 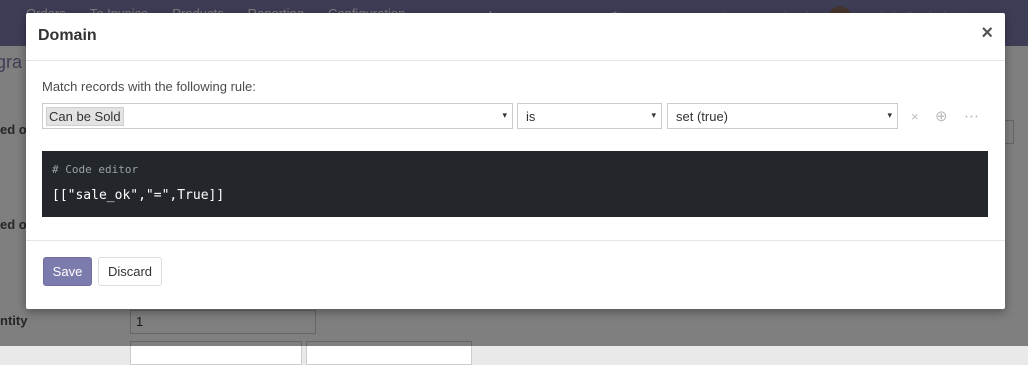 I want to click on modal-footer-divider, so click(x=515, y=240).